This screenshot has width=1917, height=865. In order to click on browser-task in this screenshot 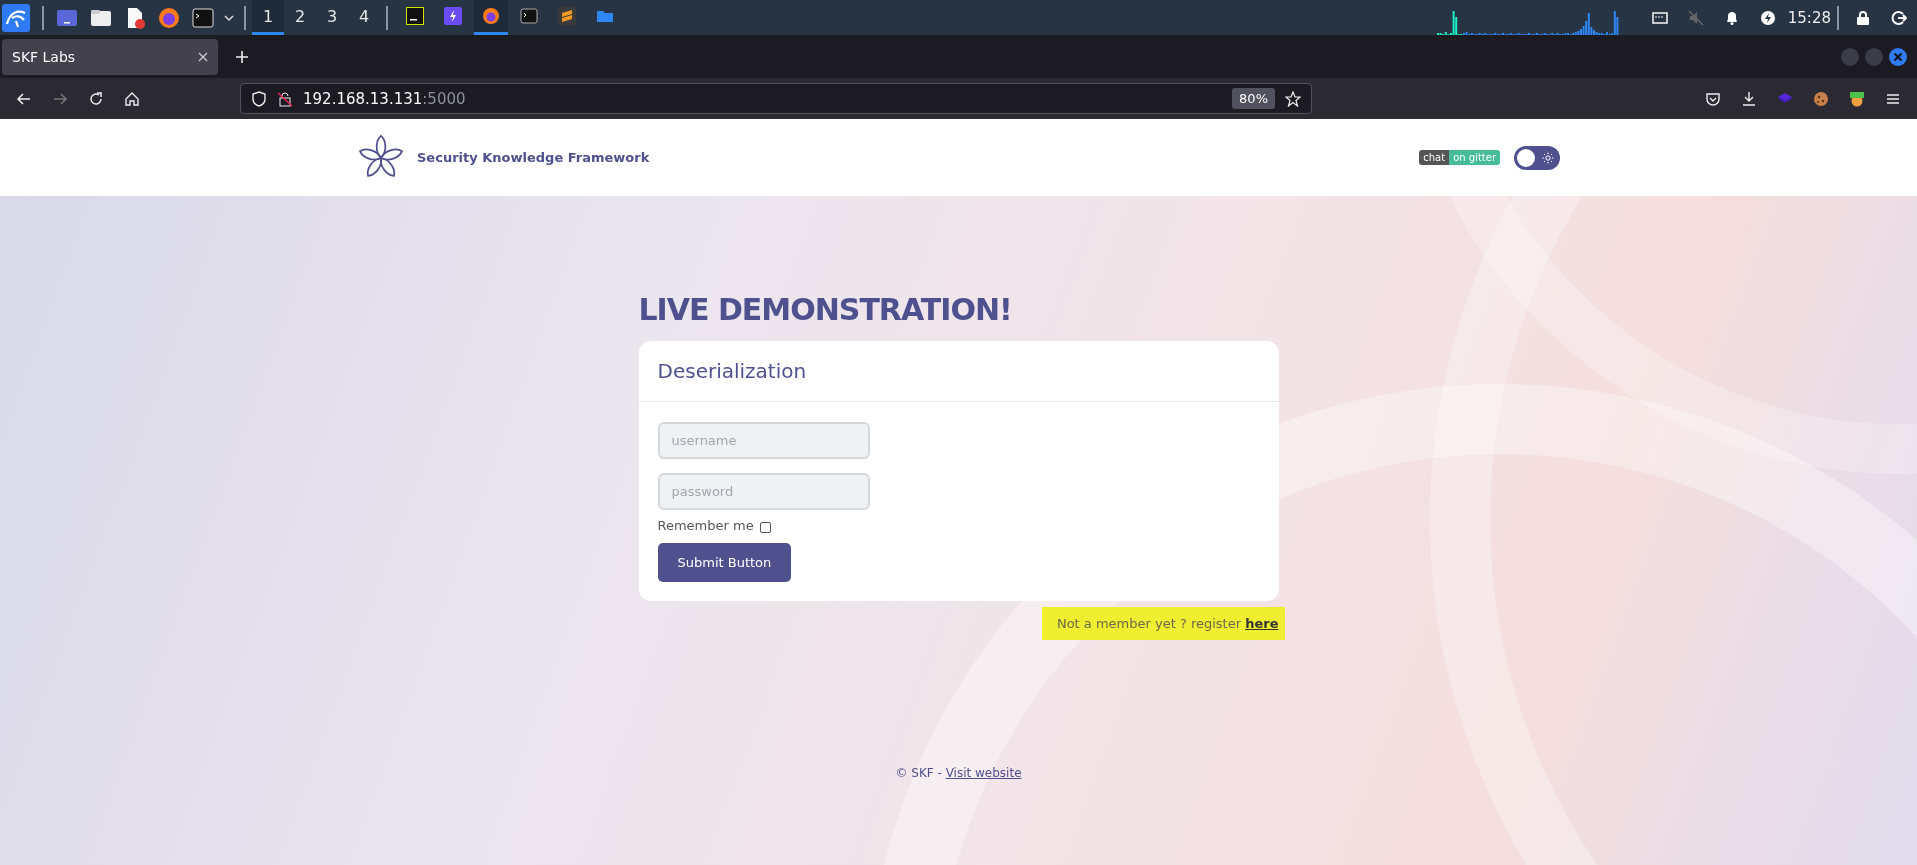, I will do `click(491, 17)`.